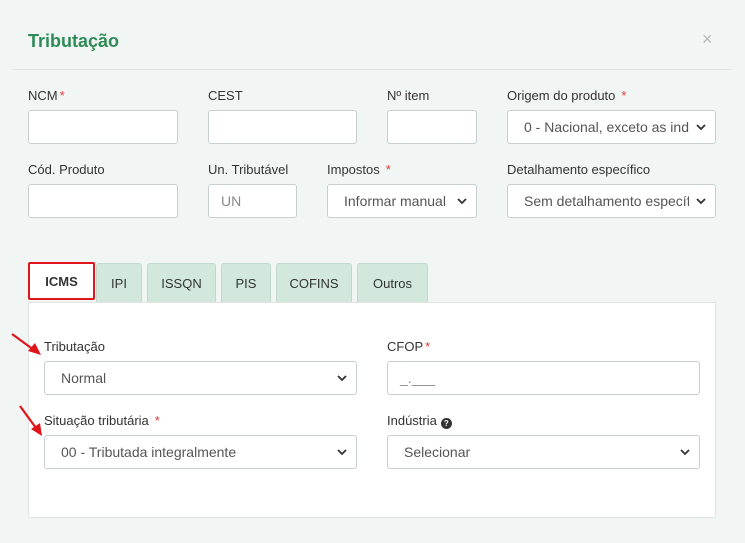 The width and height of the screenshot is (745, 543). I want to click on tributacao-select-value: Normal, so click(84, 378).